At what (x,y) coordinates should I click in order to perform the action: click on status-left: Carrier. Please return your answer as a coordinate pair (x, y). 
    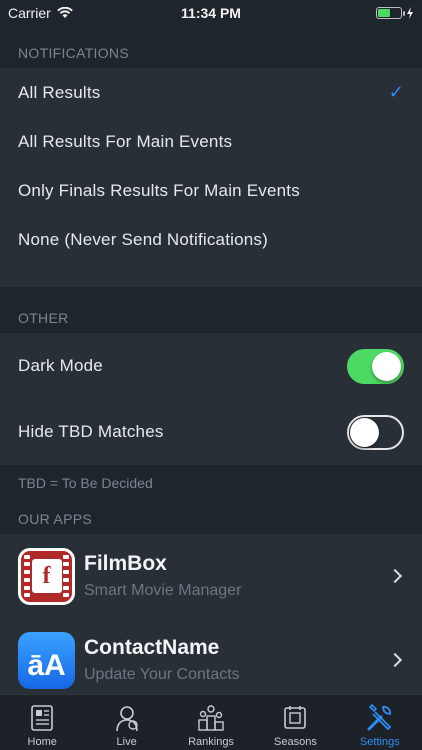
    Looking at the image, I should click on (40, 13).